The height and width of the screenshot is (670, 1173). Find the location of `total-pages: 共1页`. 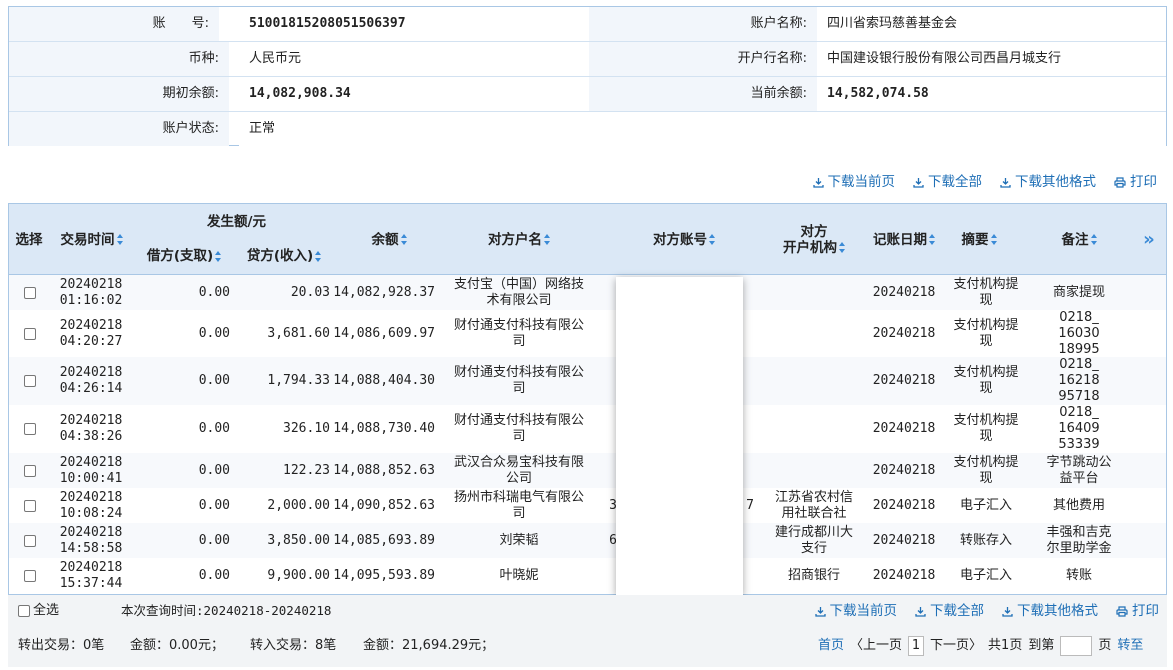

total-pages: 共1页 is located at coordinates (1005, 645).